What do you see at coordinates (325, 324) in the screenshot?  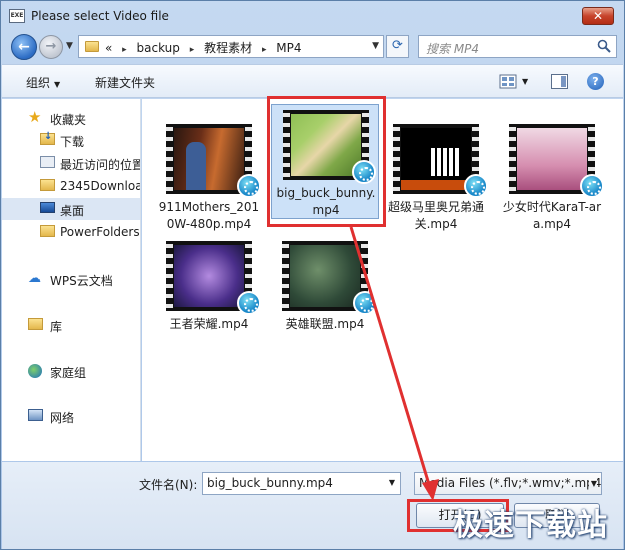 I see `file-name: 英雄联盟.mp4` at bounding box center [325, 324].